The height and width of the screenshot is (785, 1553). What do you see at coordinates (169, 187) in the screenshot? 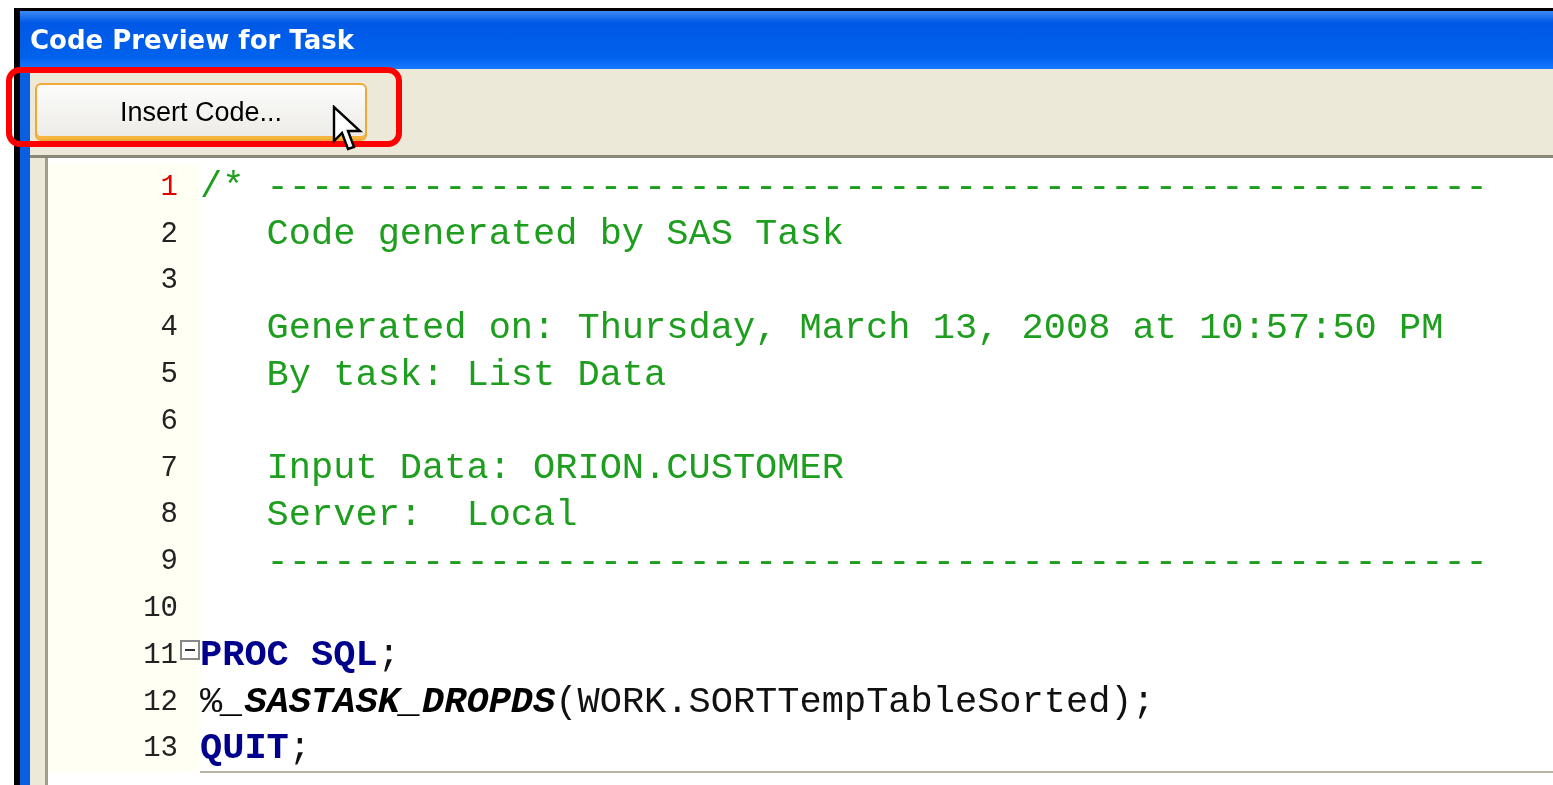
I see `line-number: 1` at bounding box center [169, 187].